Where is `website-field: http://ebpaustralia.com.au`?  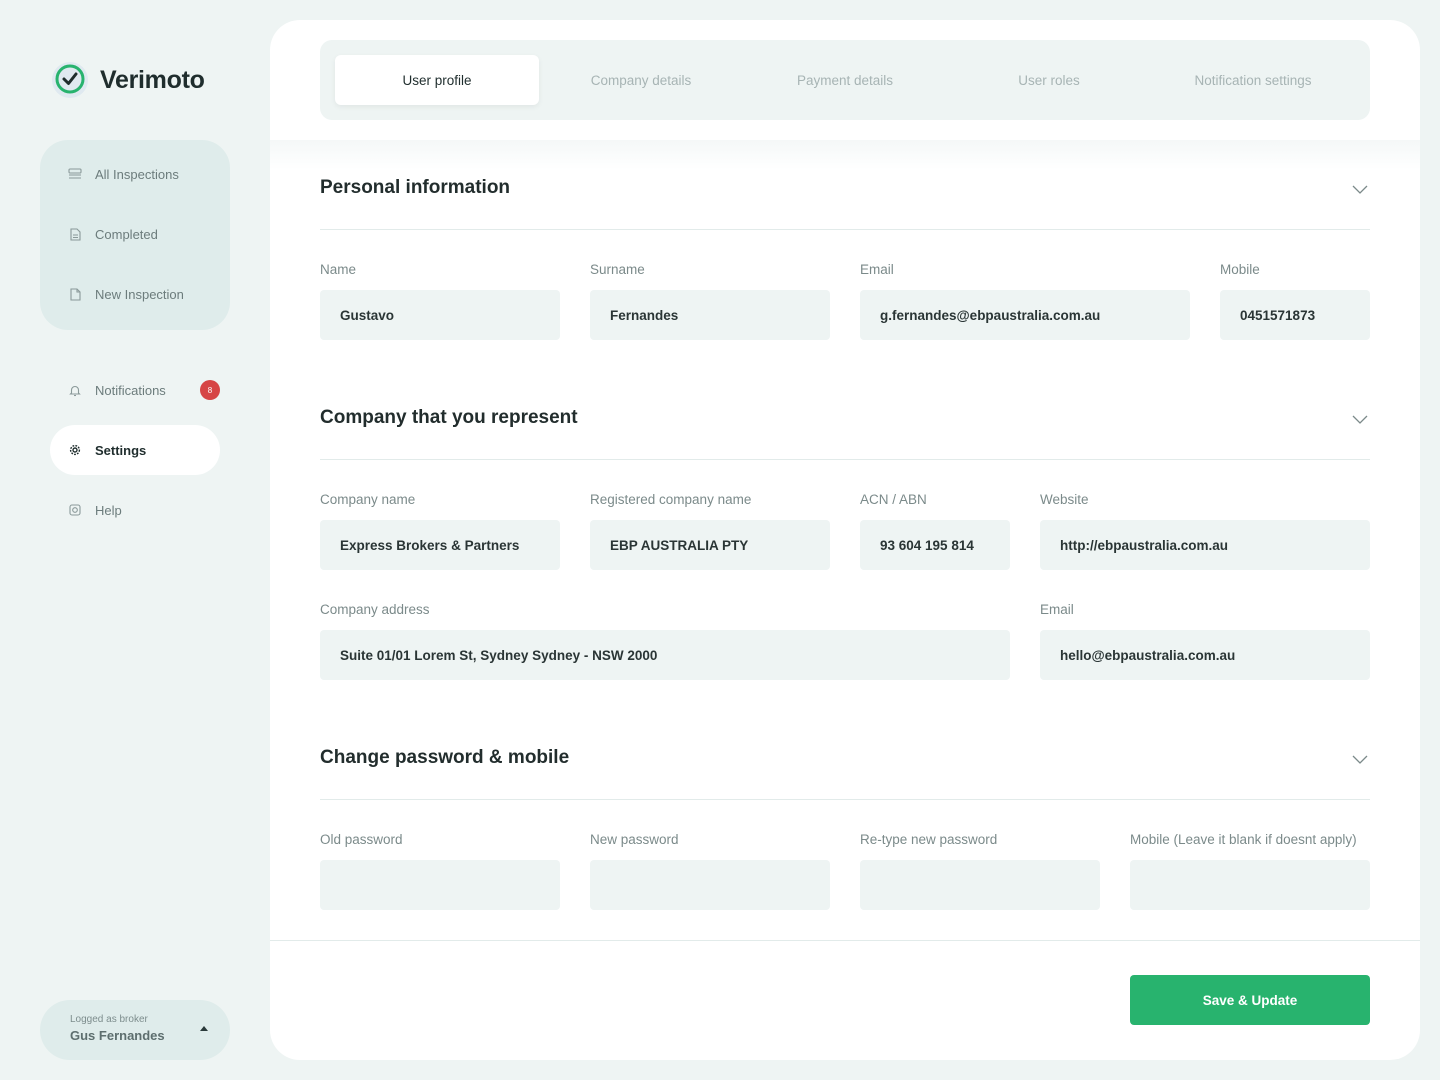
website-field: http://ebpaustralia.com.au is located at coordinates (1205, 545).